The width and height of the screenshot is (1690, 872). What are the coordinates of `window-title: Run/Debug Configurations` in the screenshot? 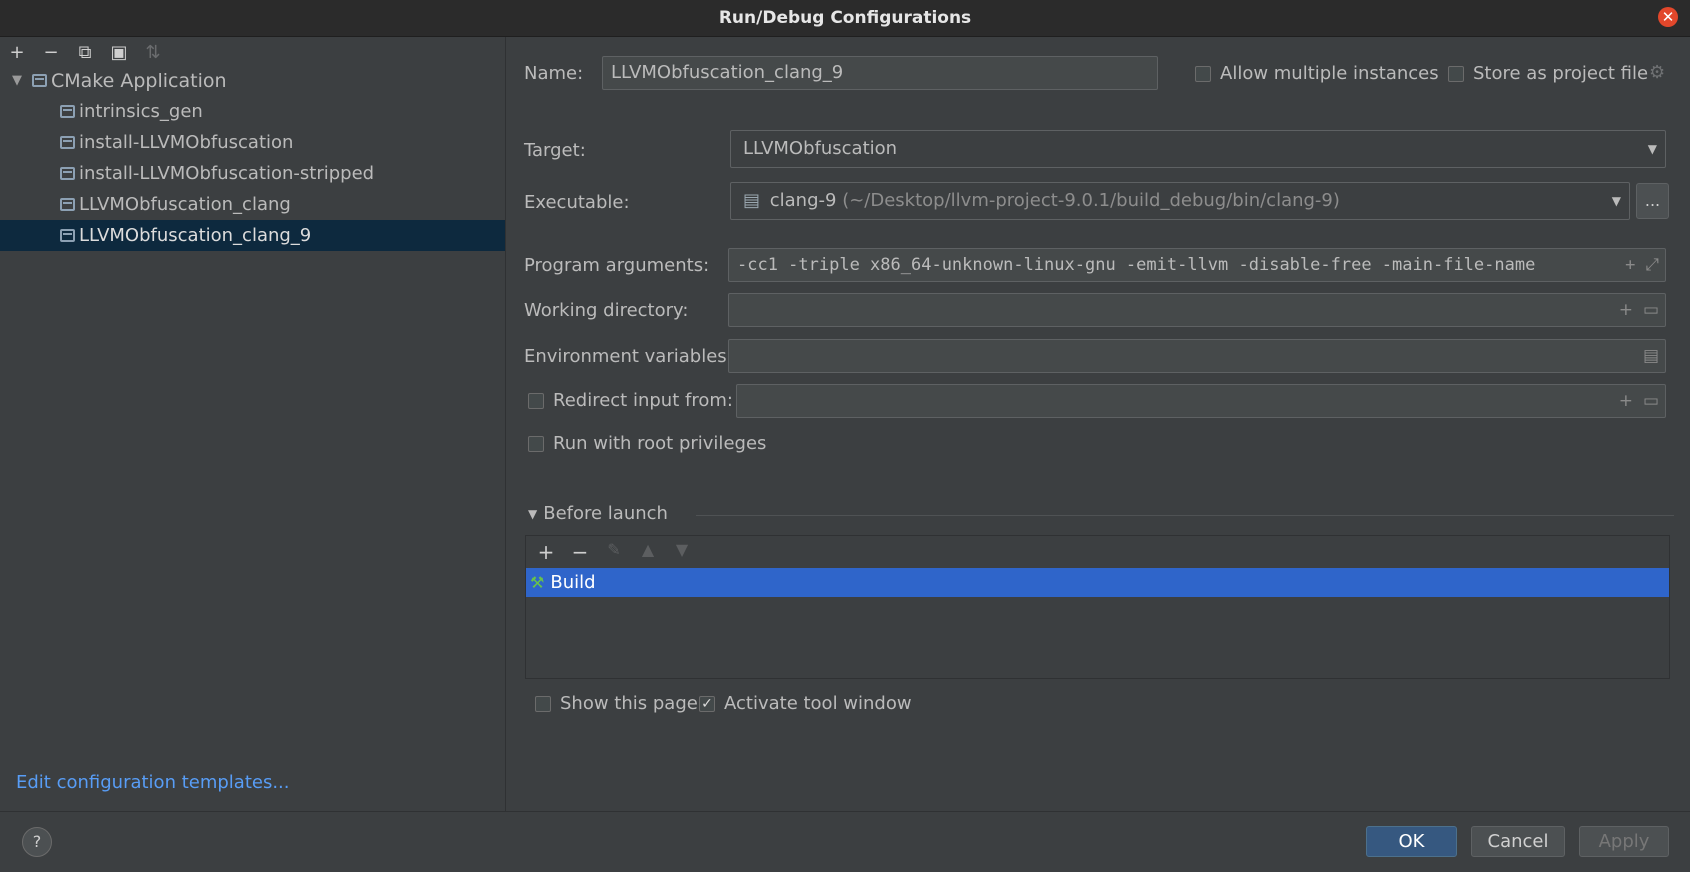 It's located at (845, 18).